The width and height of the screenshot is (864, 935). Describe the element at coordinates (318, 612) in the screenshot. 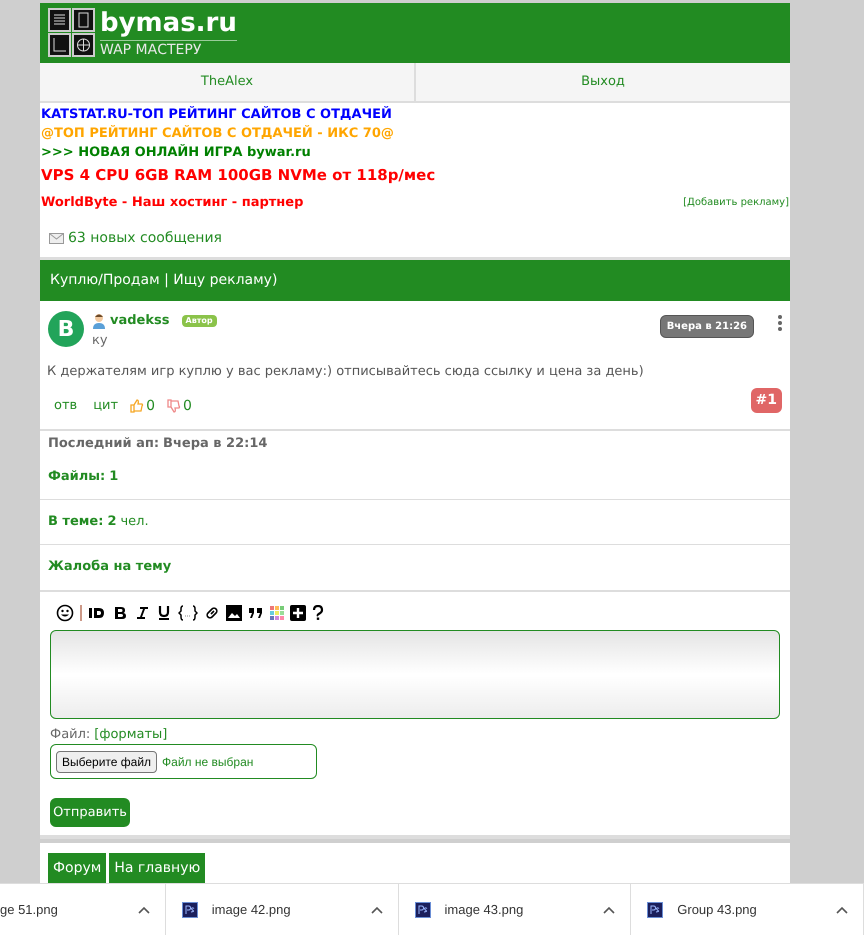

I see `help-icon` at that location.